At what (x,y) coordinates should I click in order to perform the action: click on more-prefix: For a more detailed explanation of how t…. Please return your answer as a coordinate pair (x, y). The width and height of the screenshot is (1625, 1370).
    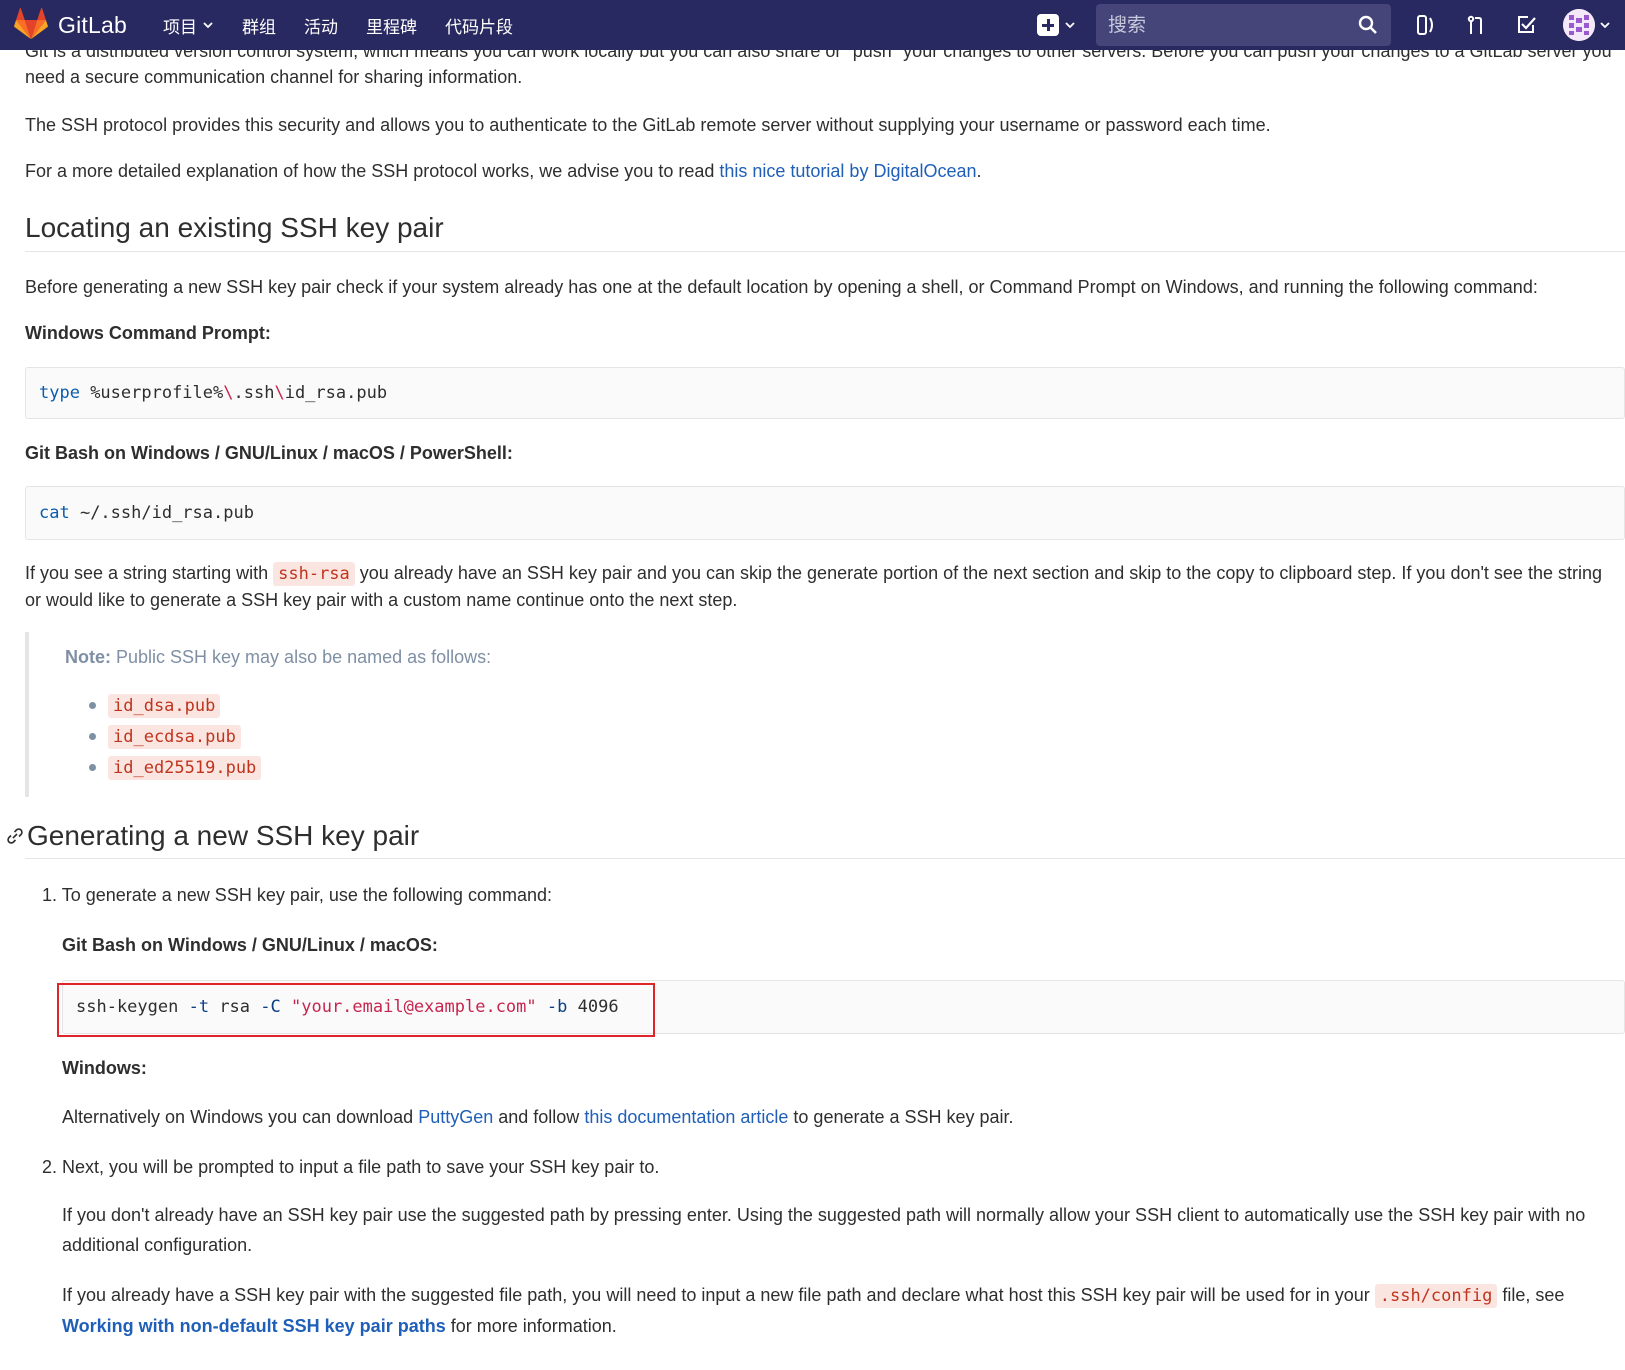
    Looking at the image, I should click on (372, 171).